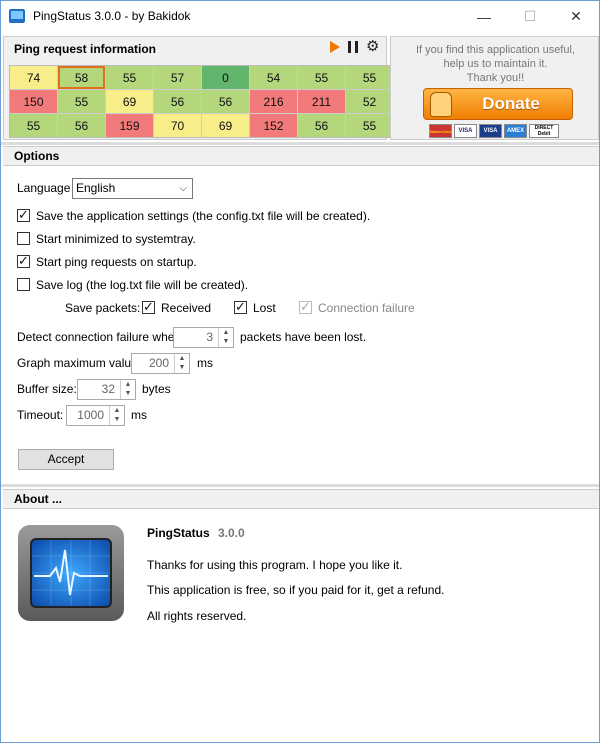 The height and width of the screenshot is (743, 600). What do you see at coordinates (33, 101) in the screenshot?
I see `ping-cell: 150` at bounding box center [33, 101].